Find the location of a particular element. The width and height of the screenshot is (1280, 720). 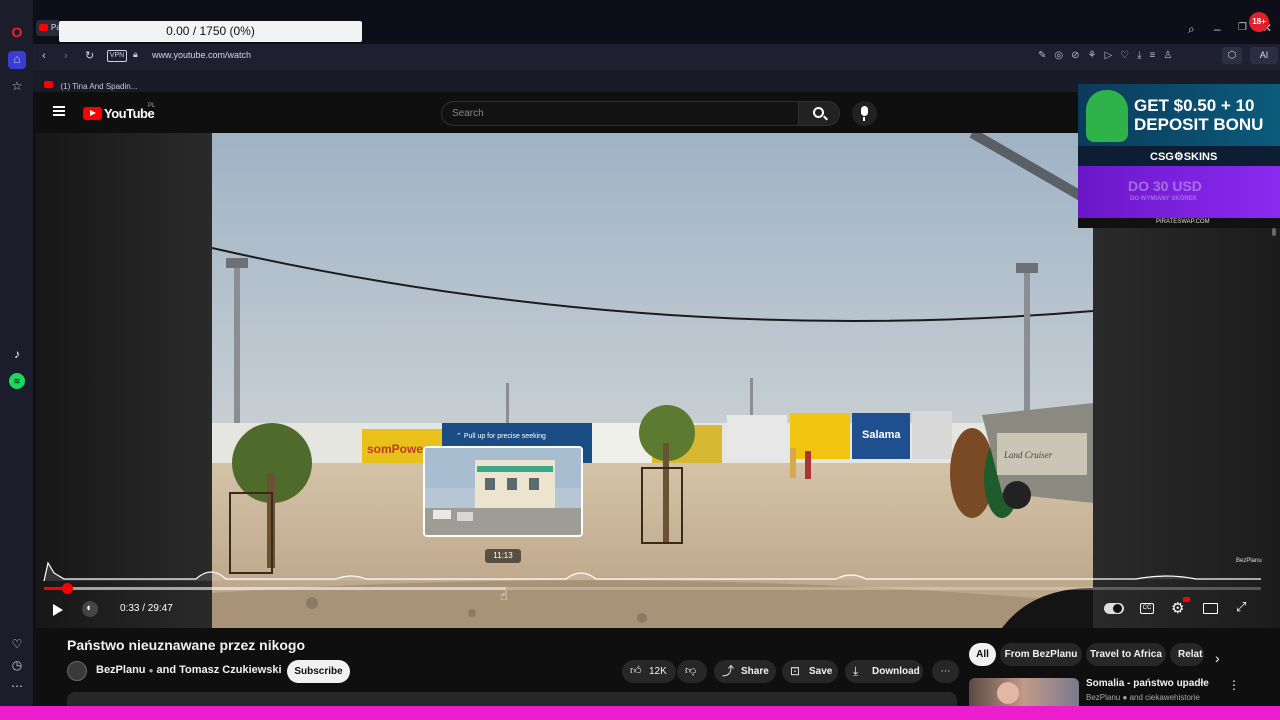

heatmap-waveform is located at coordinates (652, 571).